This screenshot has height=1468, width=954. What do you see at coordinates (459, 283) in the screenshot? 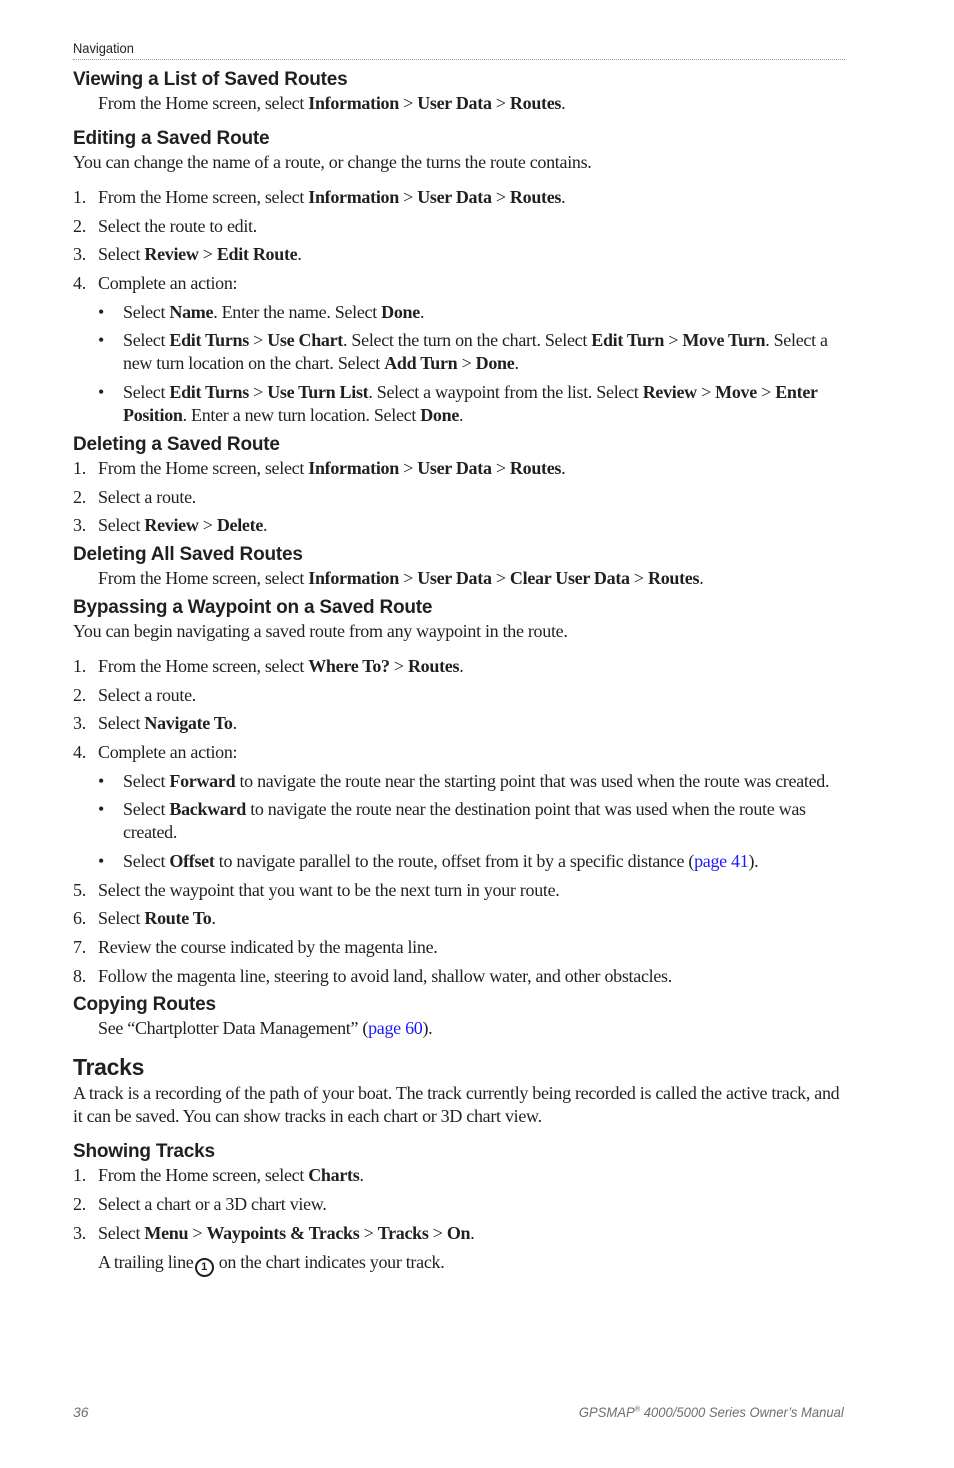
I see `list-step: 4. Complete an action:` at bounding box center [459, 283].